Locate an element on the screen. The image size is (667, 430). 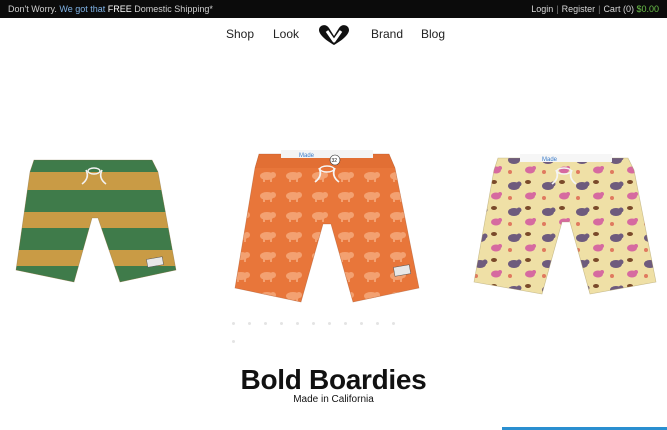
cart-label: Cart (0) is located at coordinates (618, 9).